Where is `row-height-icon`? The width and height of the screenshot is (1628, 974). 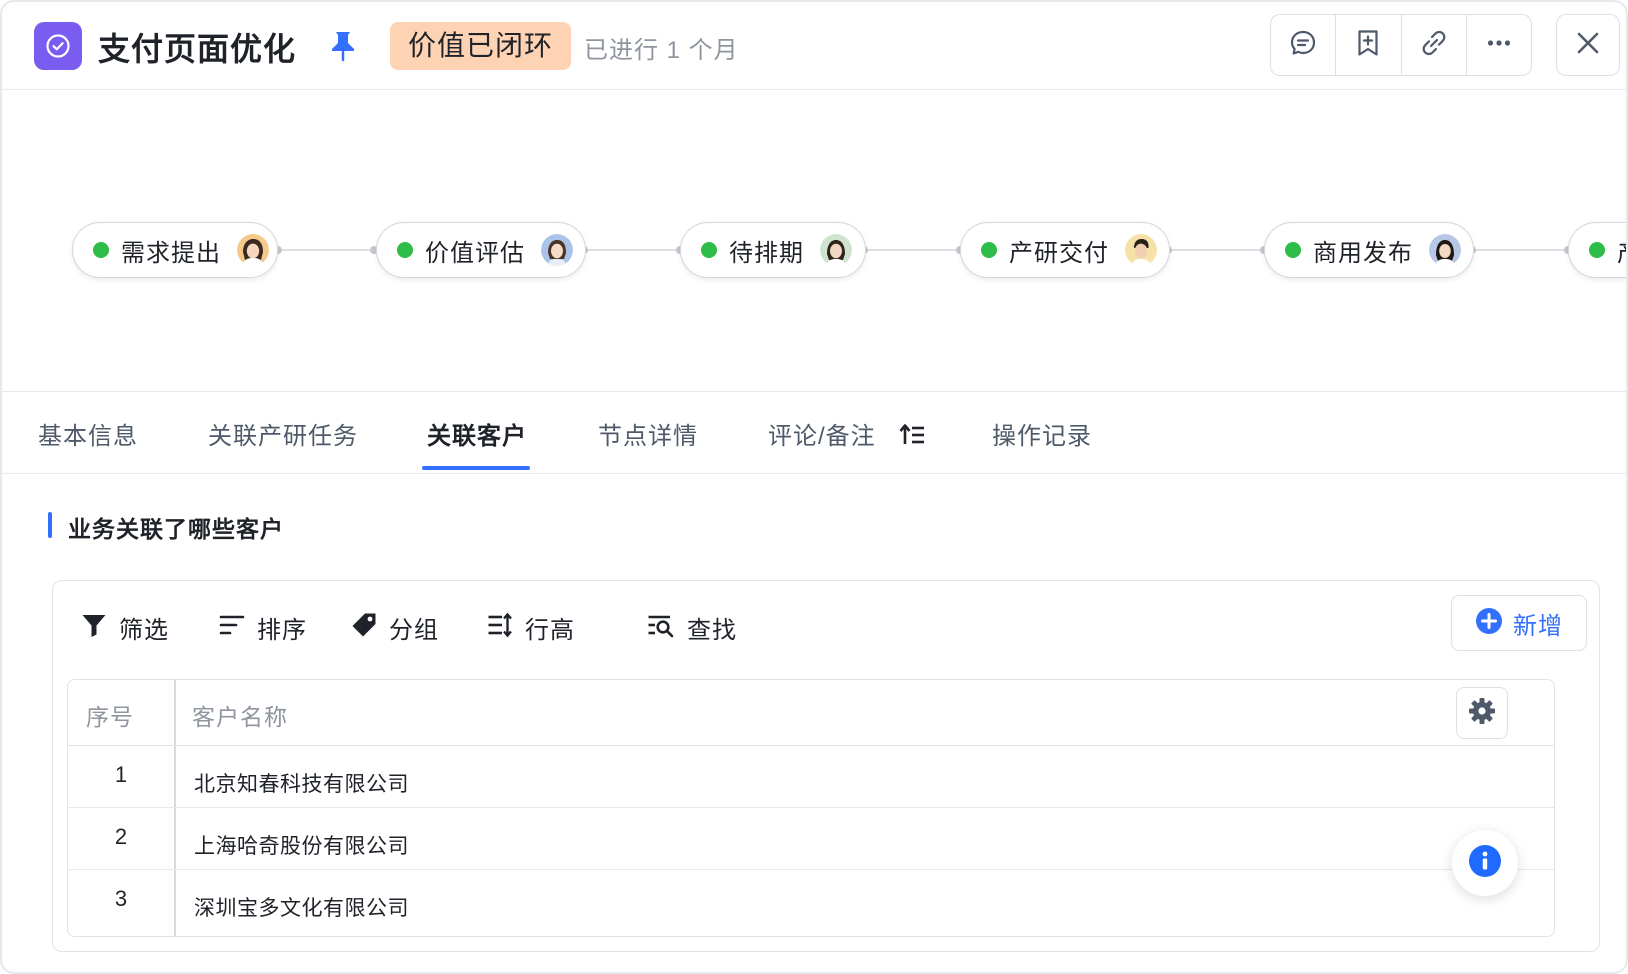 row-height-icon is located at coordinates (500, 627).